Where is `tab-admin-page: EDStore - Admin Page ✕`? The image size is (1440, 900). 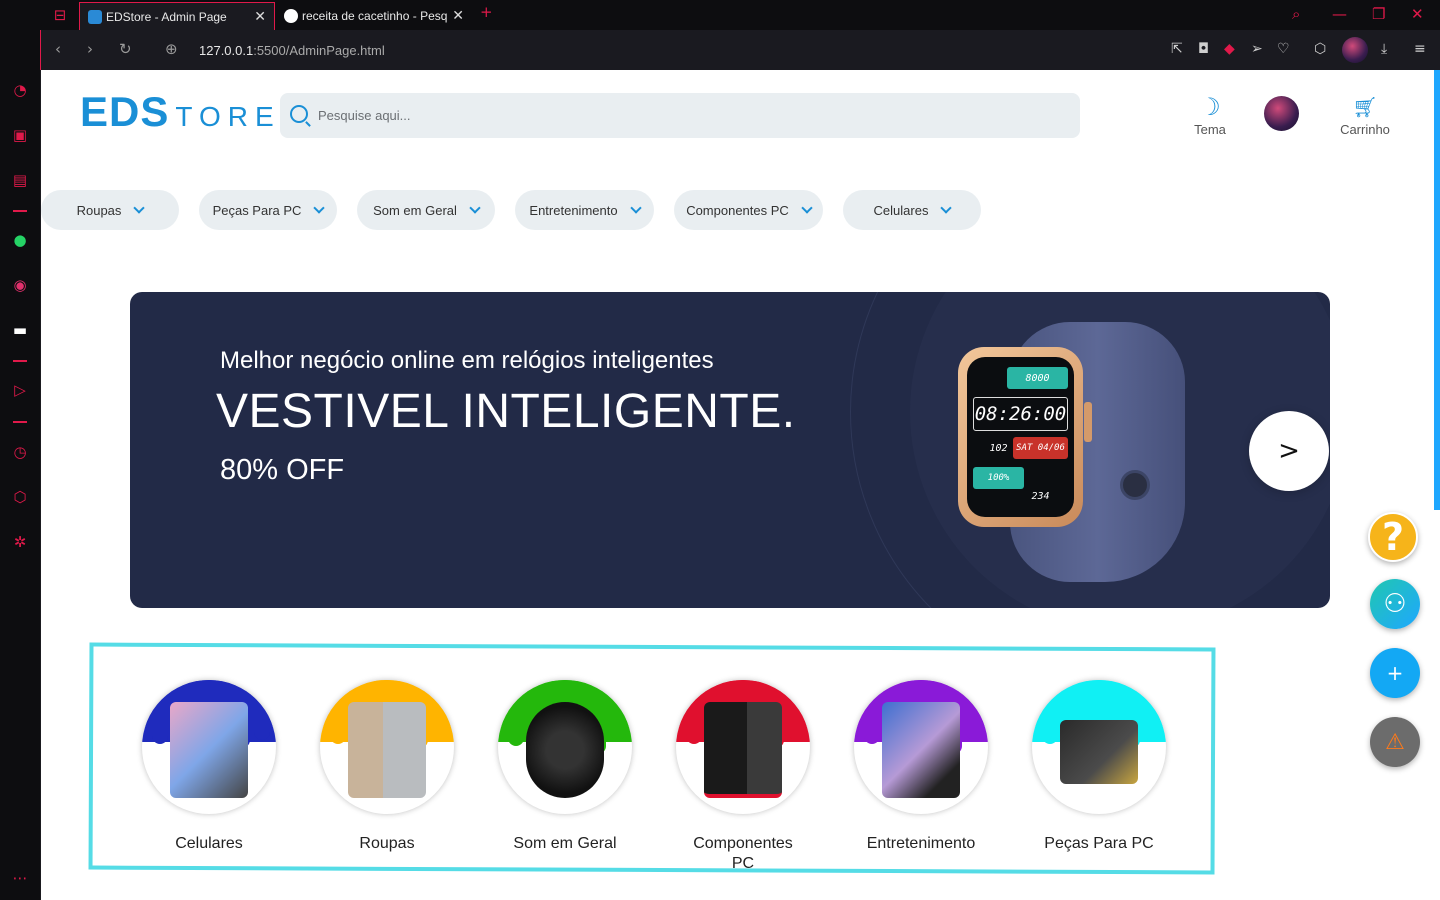
tab-admin-page: EDStore - Admin Page ✕ is located at coordinates (177, 16).